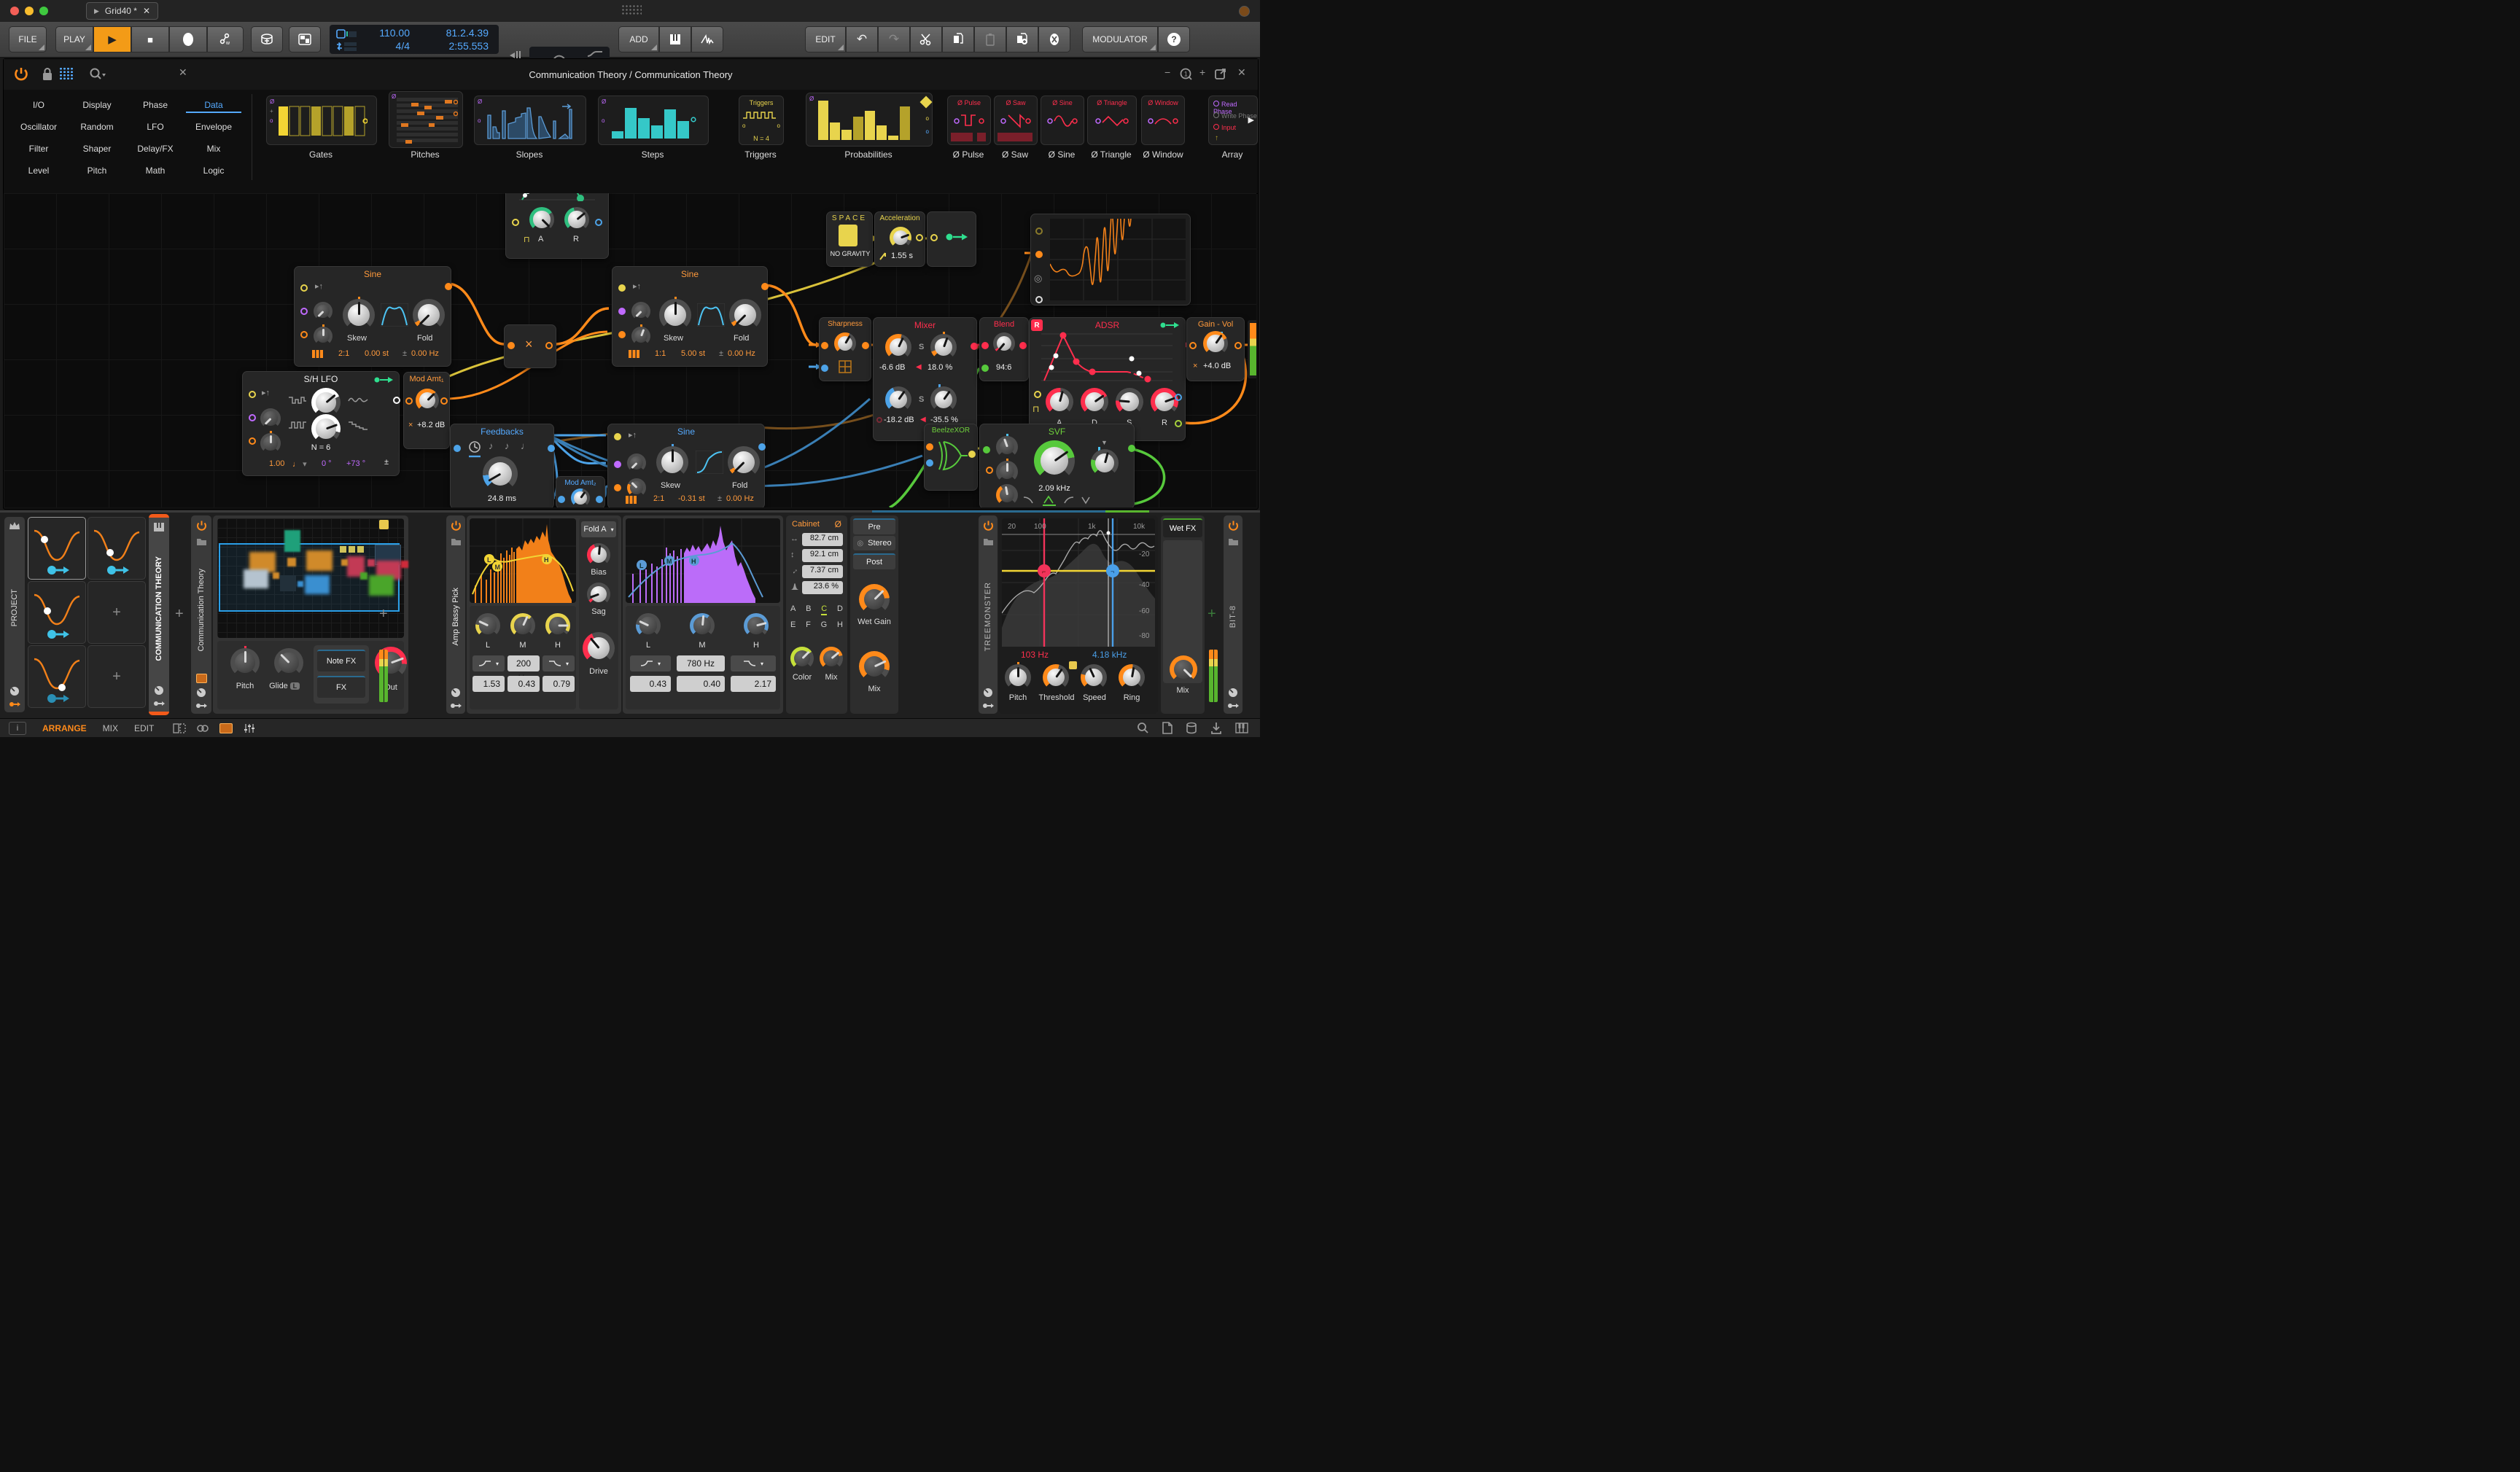 This screenshot has width=2520, height=1472. I want to click on pre-button: Pre, so click(874, 526).